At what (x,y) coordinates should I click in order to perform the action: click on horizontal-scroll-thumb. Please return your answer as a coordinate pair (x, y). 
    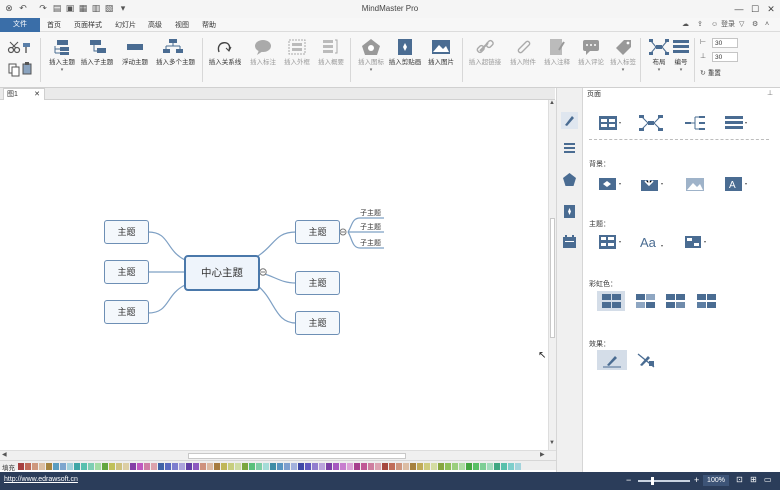
    Looking at the image, I should click on (297, 456).